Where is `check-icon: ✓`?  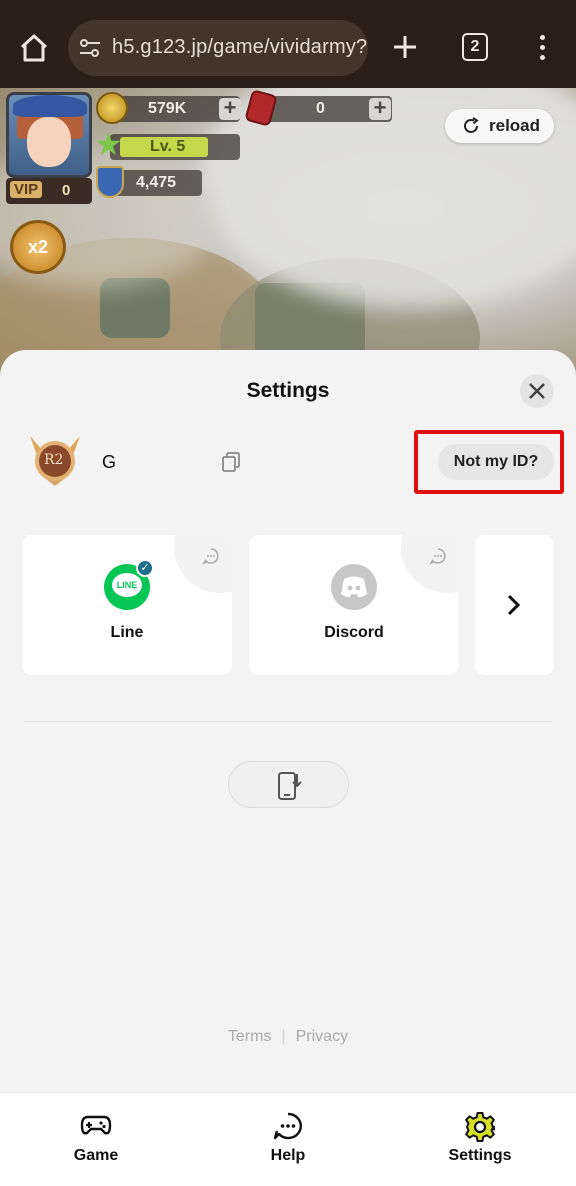
check-icon: ✓ is located at coordinates (145, 568).